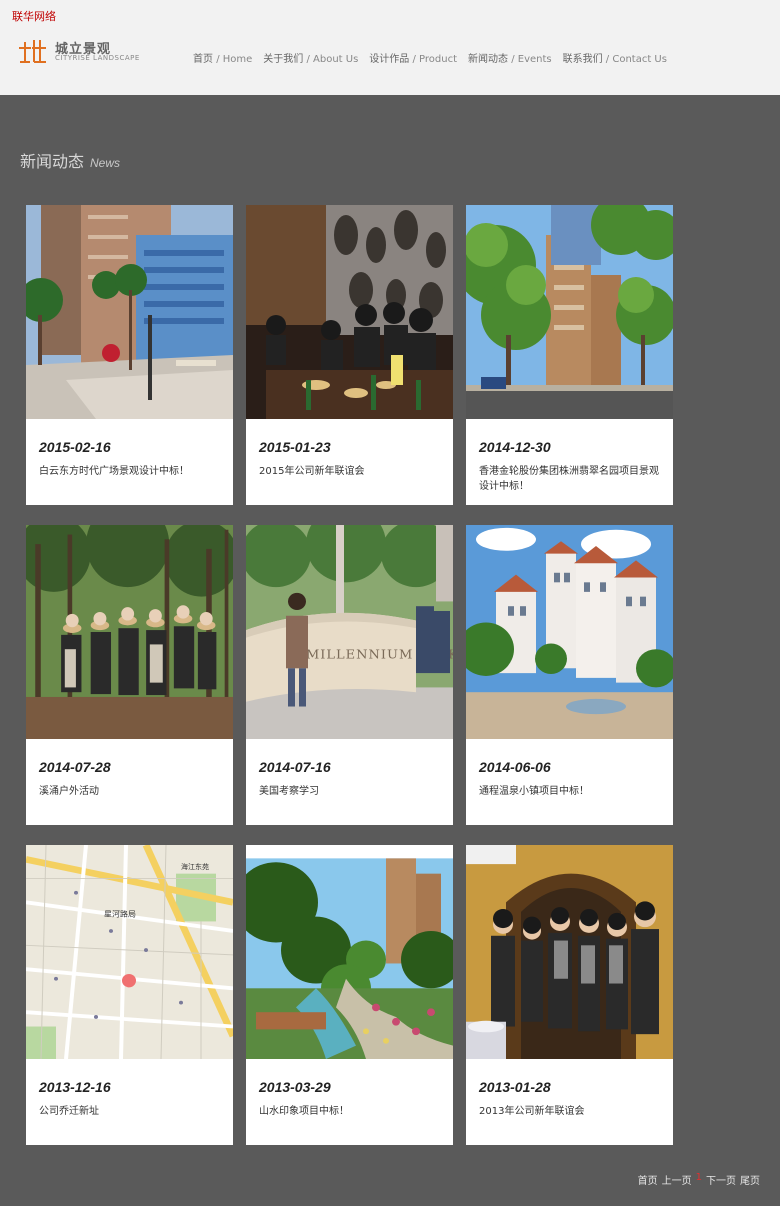  I want to click on news-date: 2015-01-23, so click(295, 447).